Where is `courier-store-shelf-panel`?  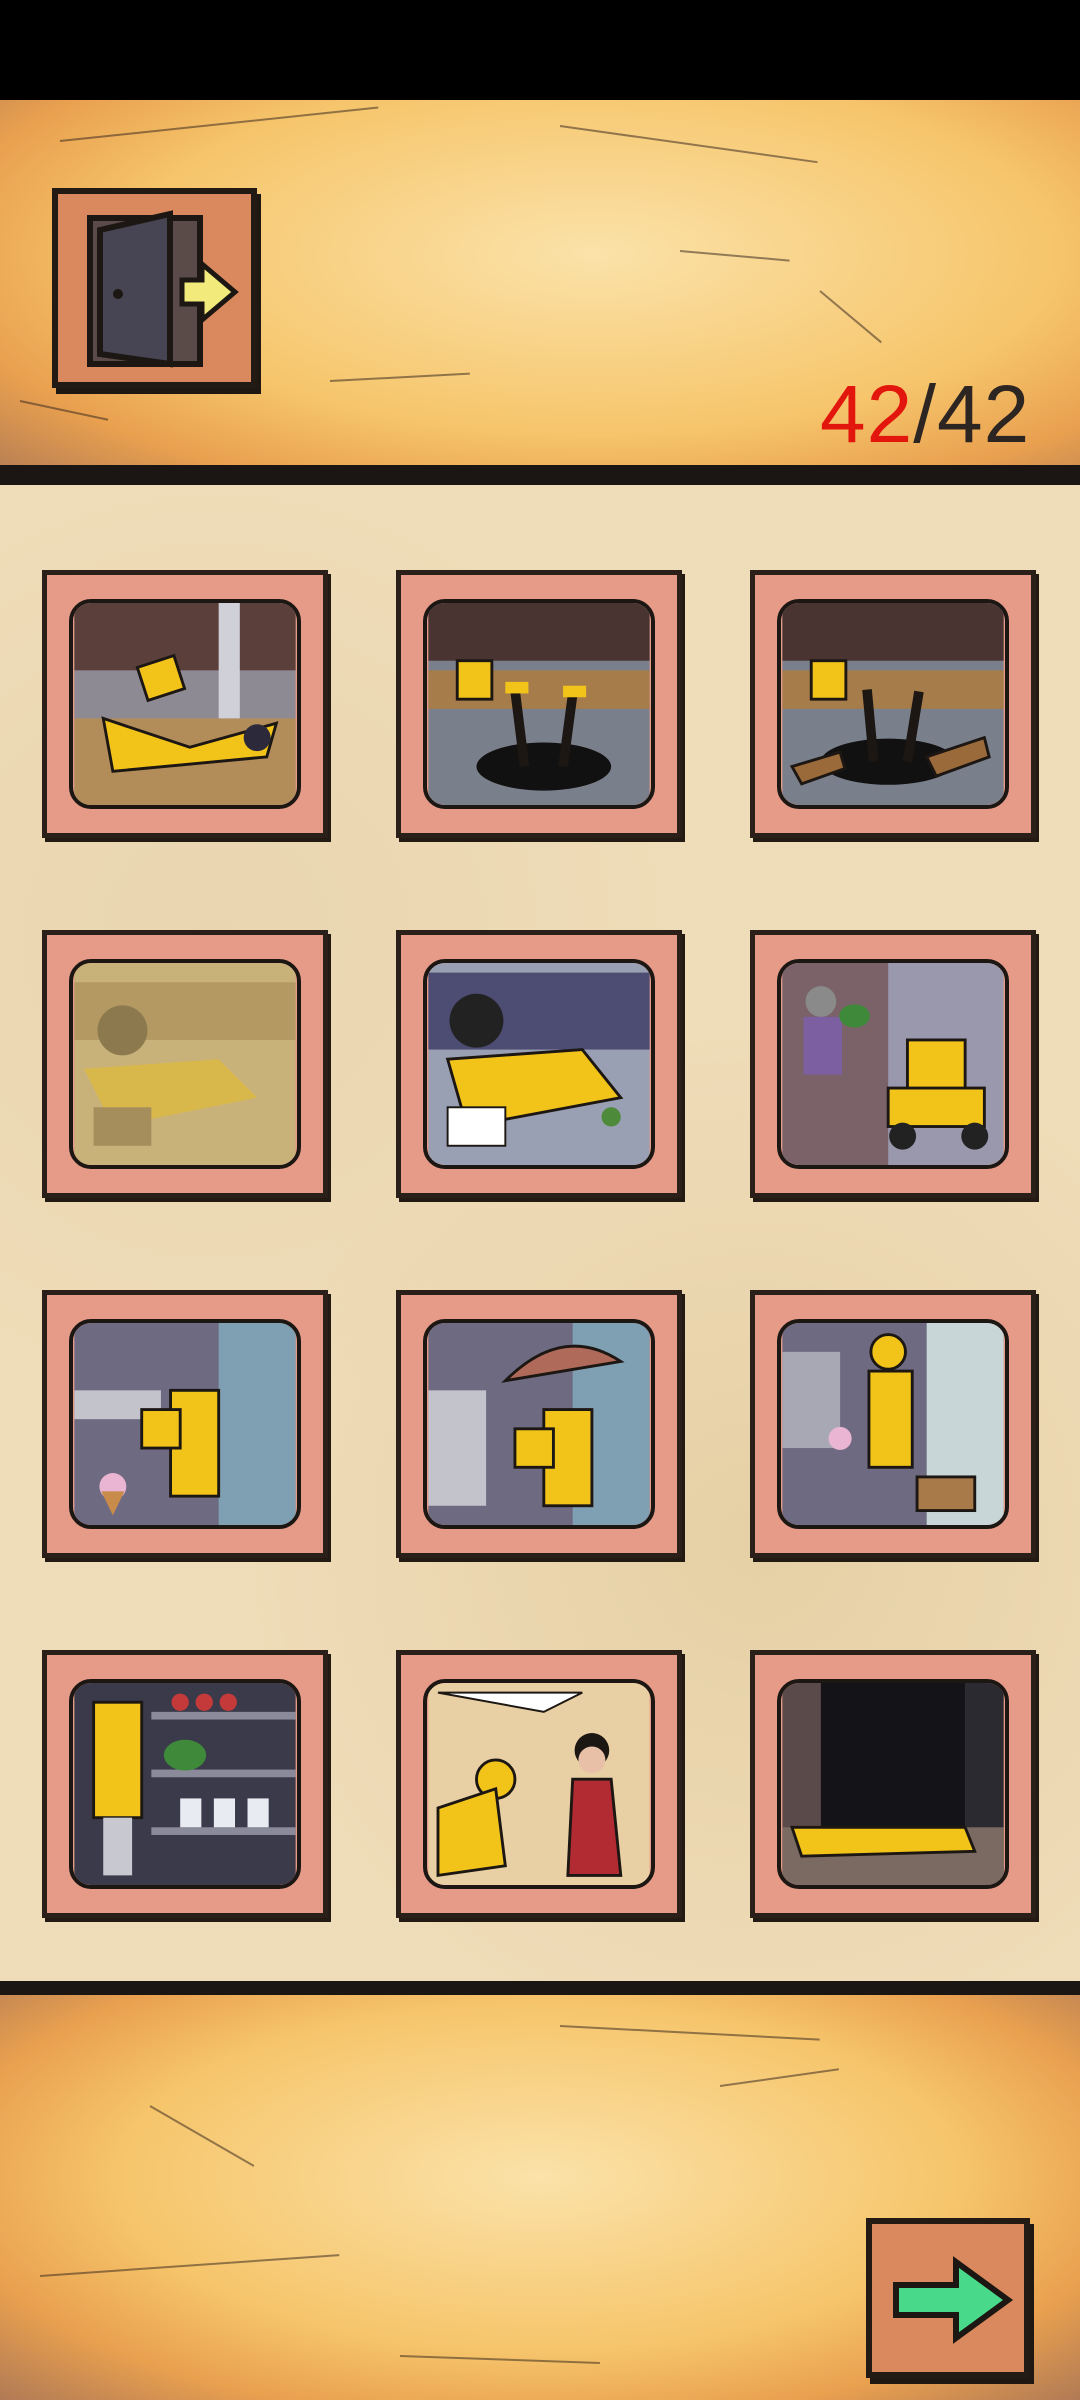 courier-store-shelf-panel is located at coordinates (185, 1784).